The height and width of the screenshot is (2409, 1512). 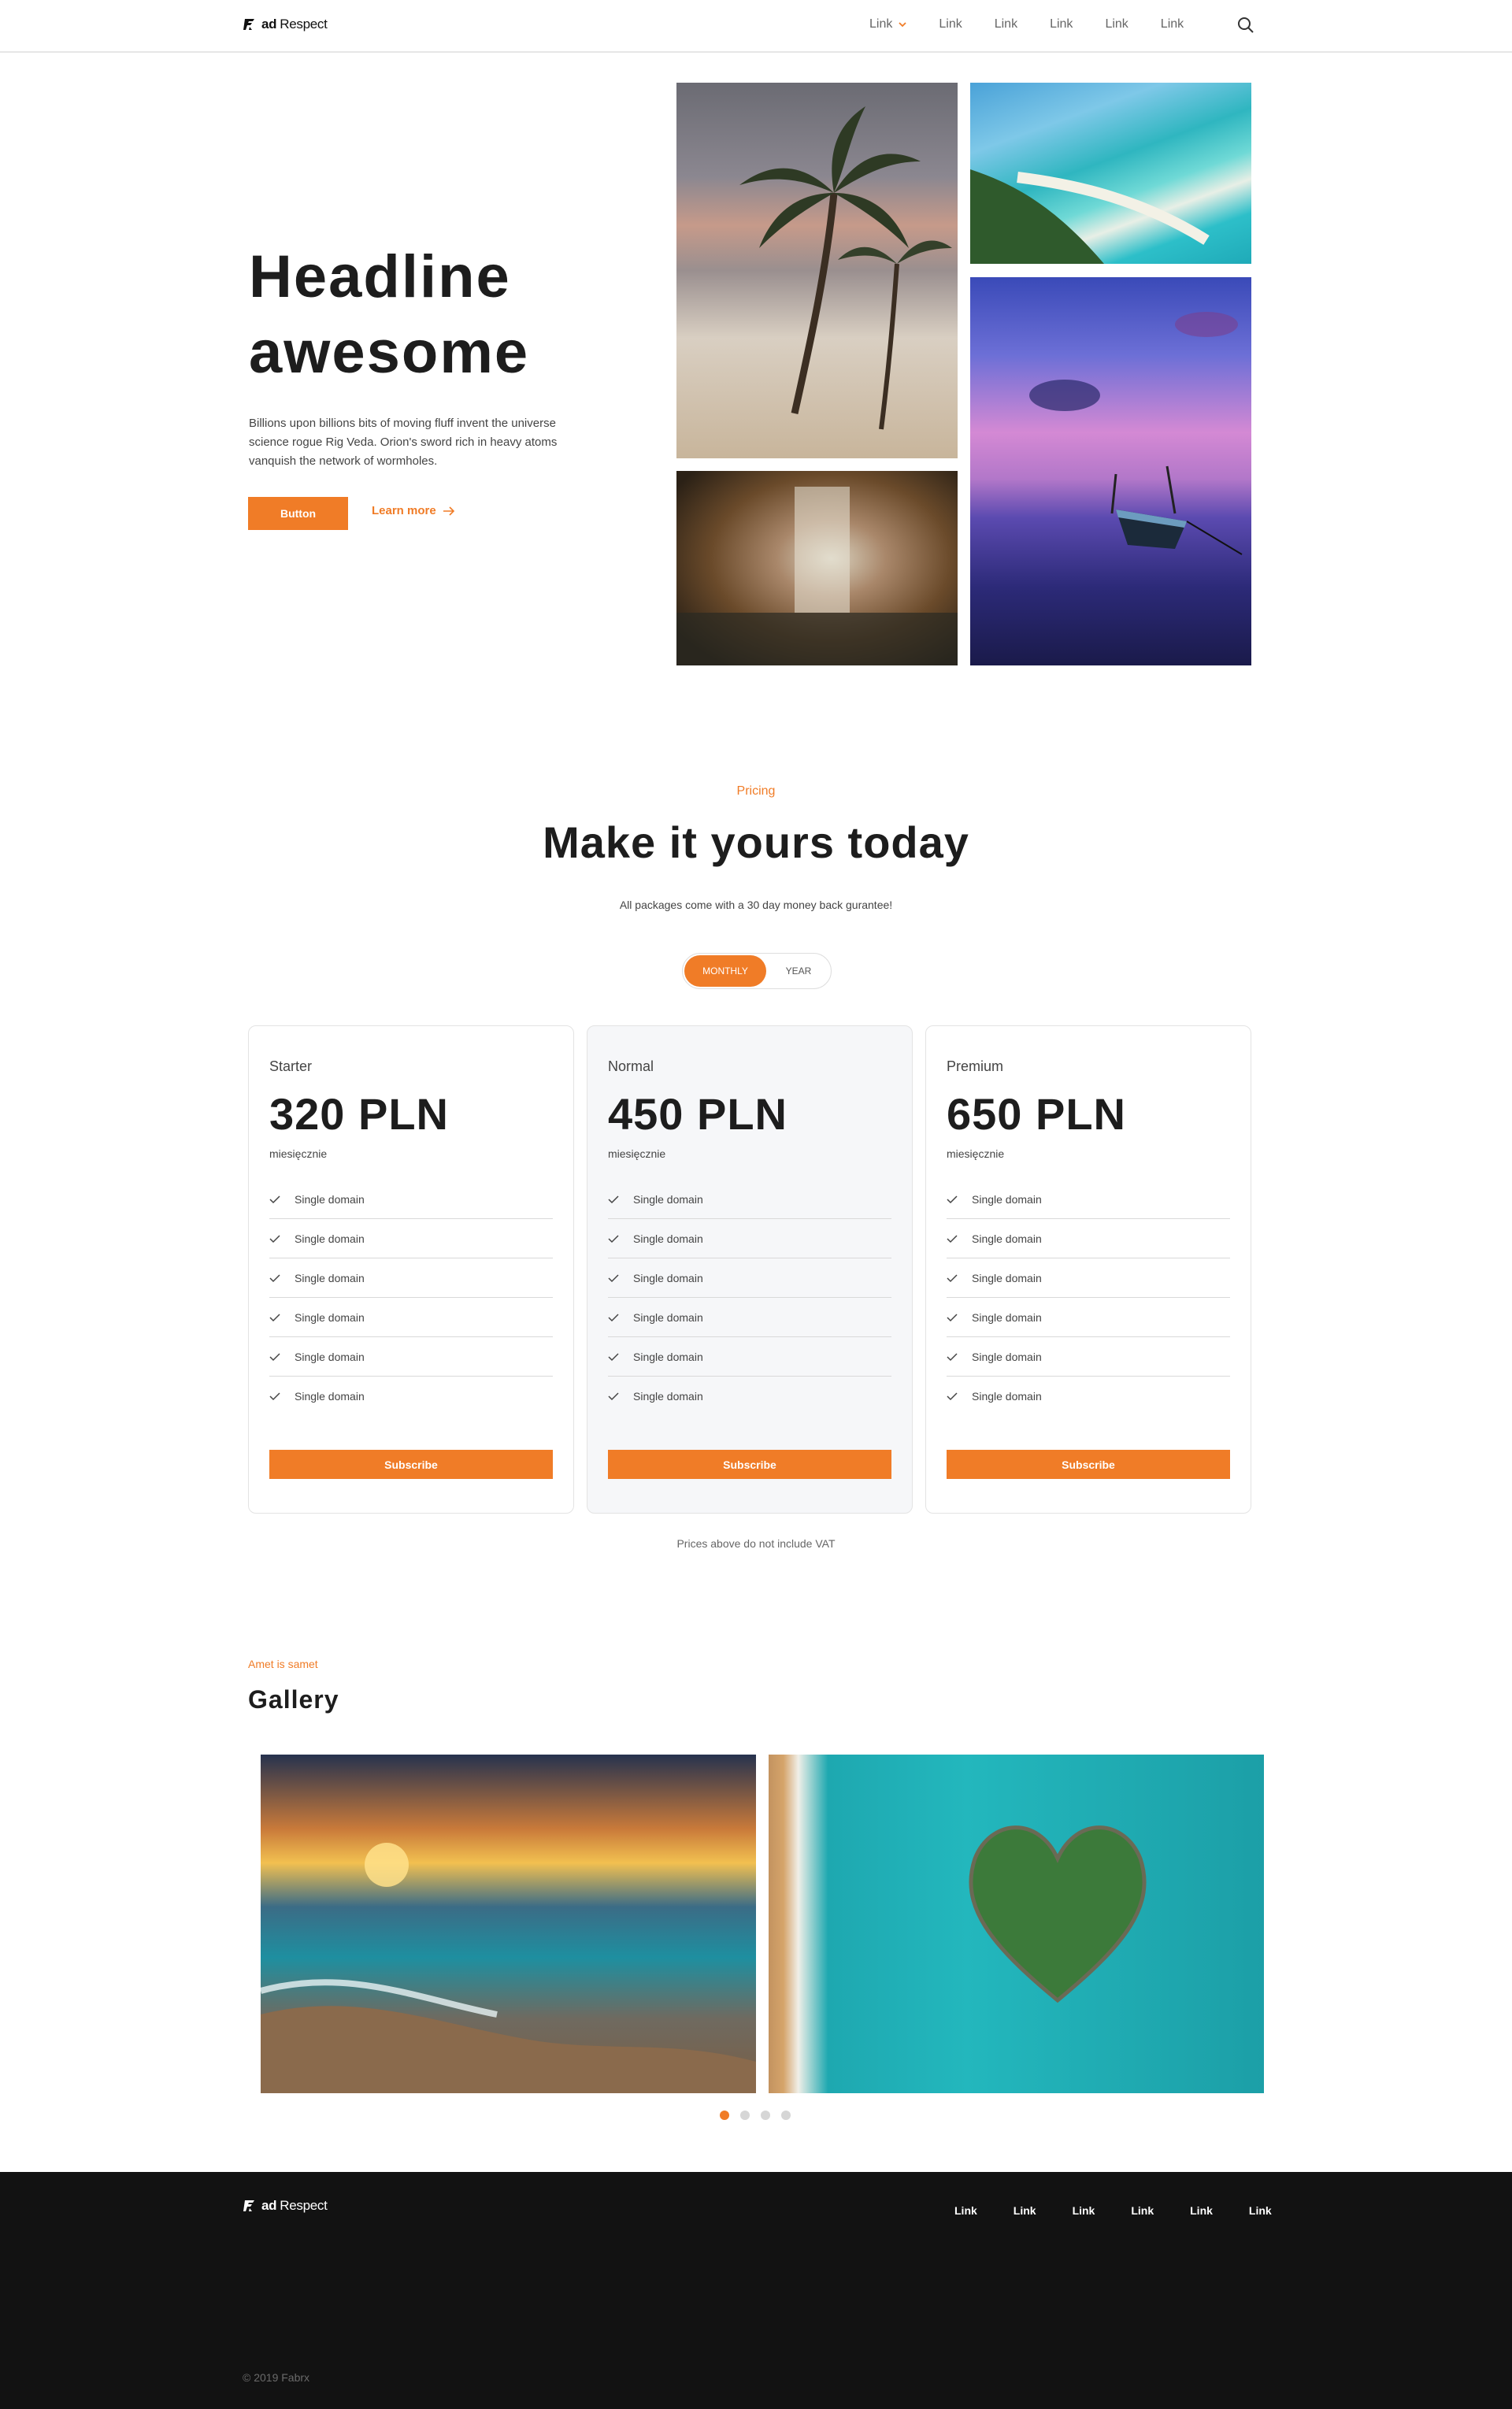 I want to click on palm-beach-photo, so click(x=817, y=270).